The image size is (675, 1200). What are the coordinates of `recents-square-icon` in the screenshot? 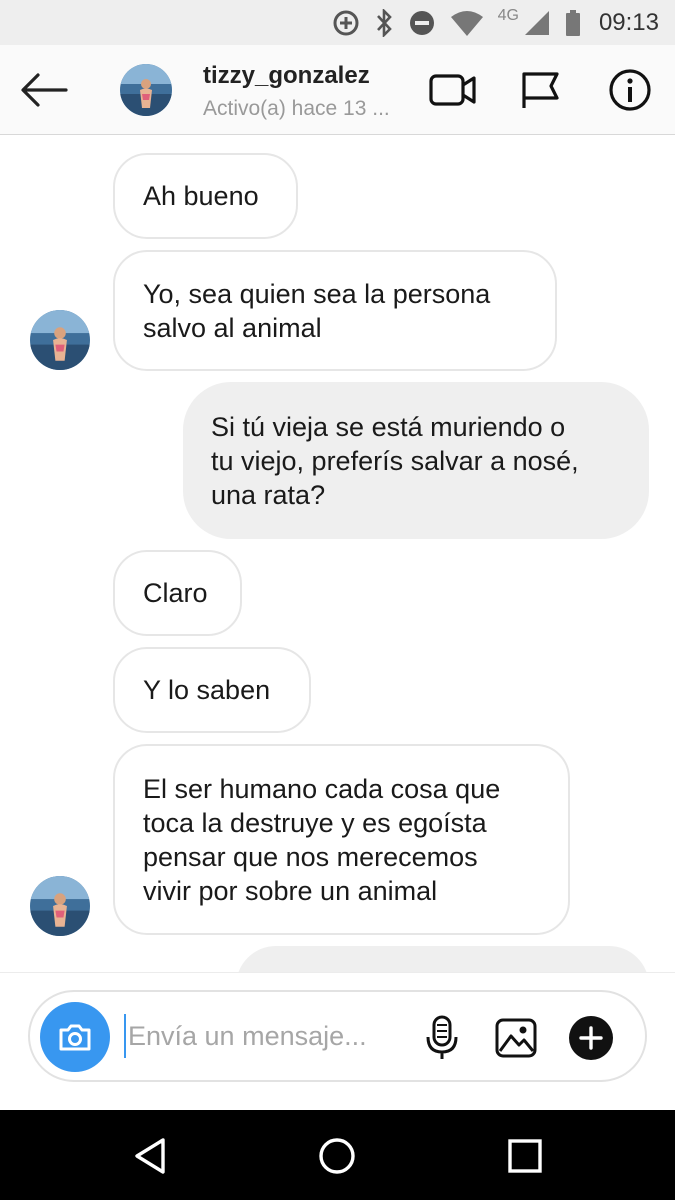 It's located at (525, 1156).